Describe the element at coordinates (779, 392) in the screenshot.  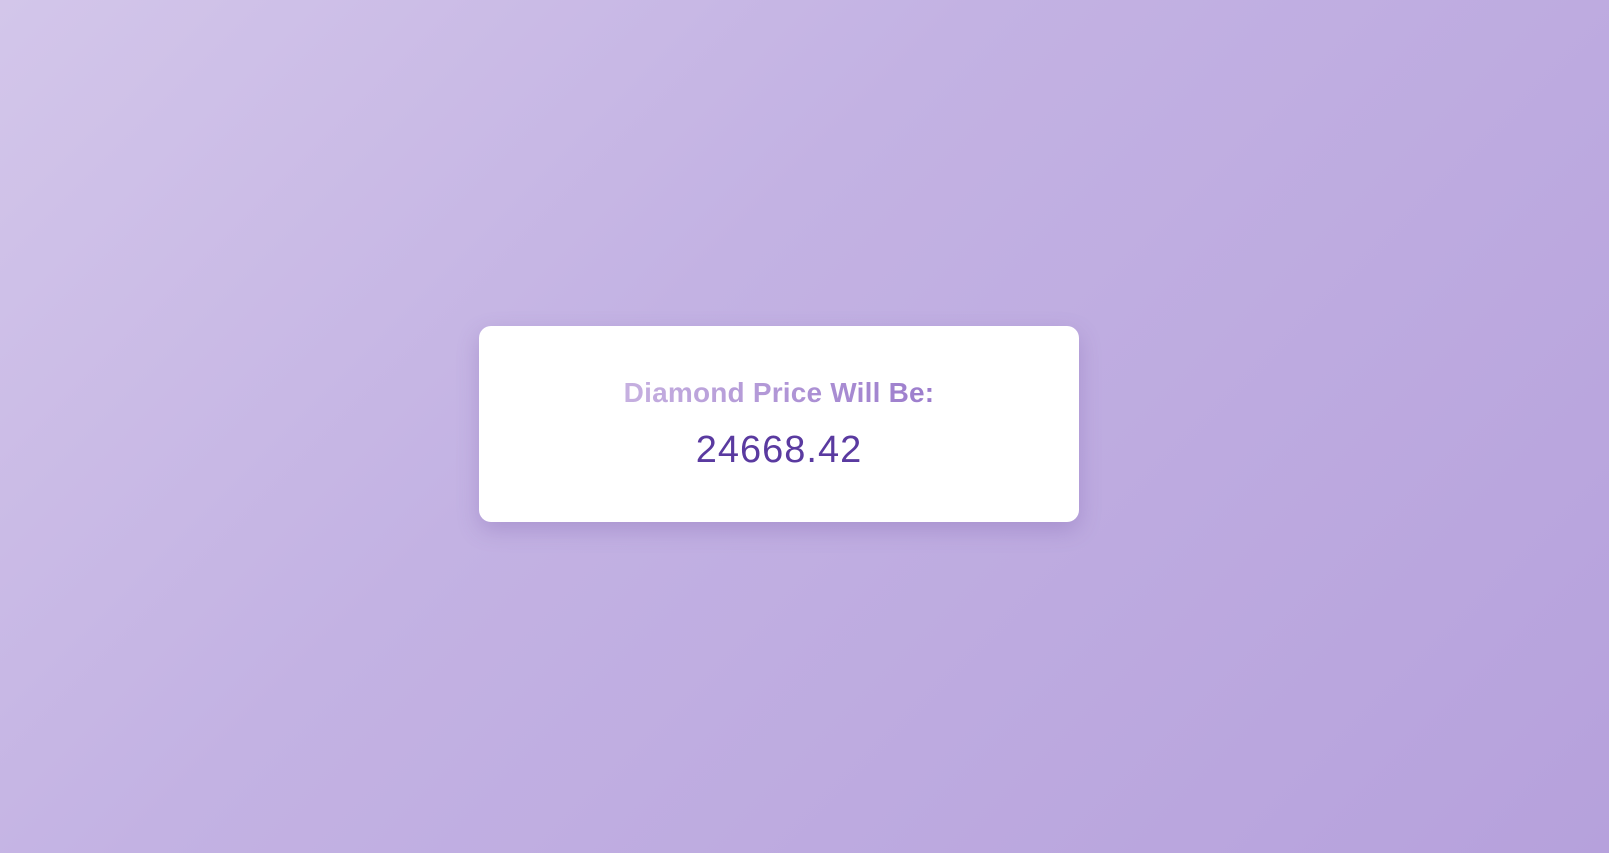
I see `result-heading: Diamond Price Will Be:` at that location.